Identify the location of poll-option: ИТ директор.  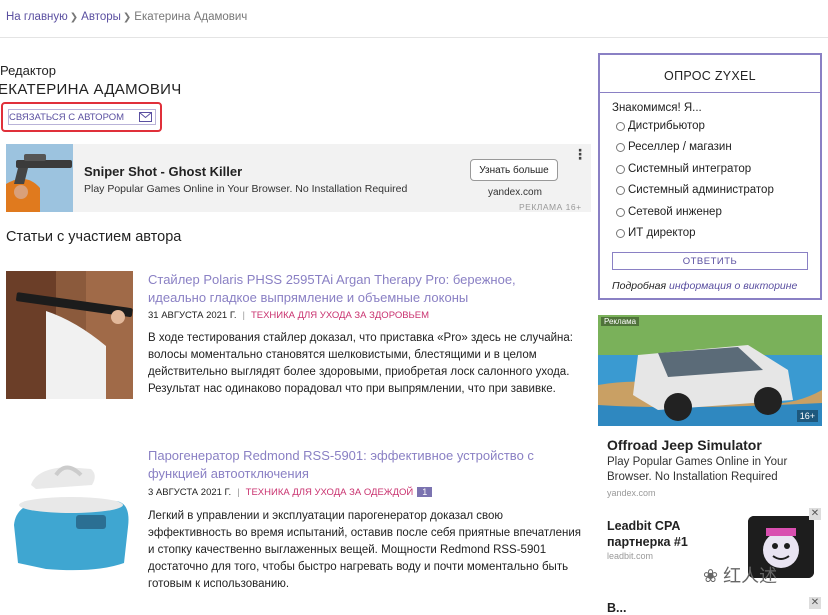
(656, 233).